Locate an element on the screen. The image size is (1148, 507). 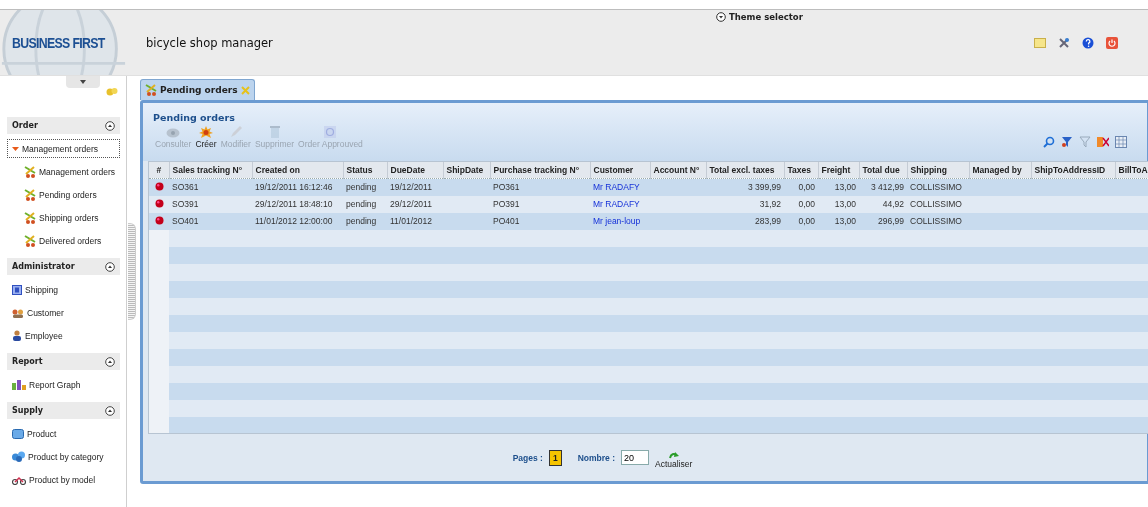
group-header: Order is located at coordinates (63, 125).